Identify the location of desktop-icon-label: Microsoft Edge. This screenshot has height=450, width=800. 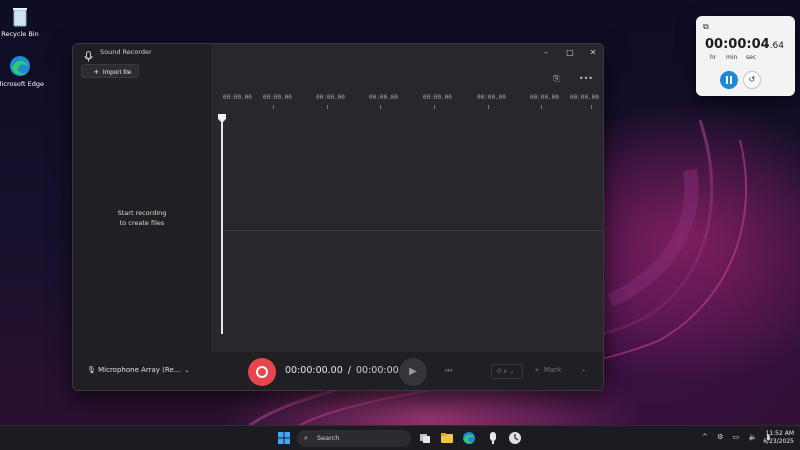
(22, 84).